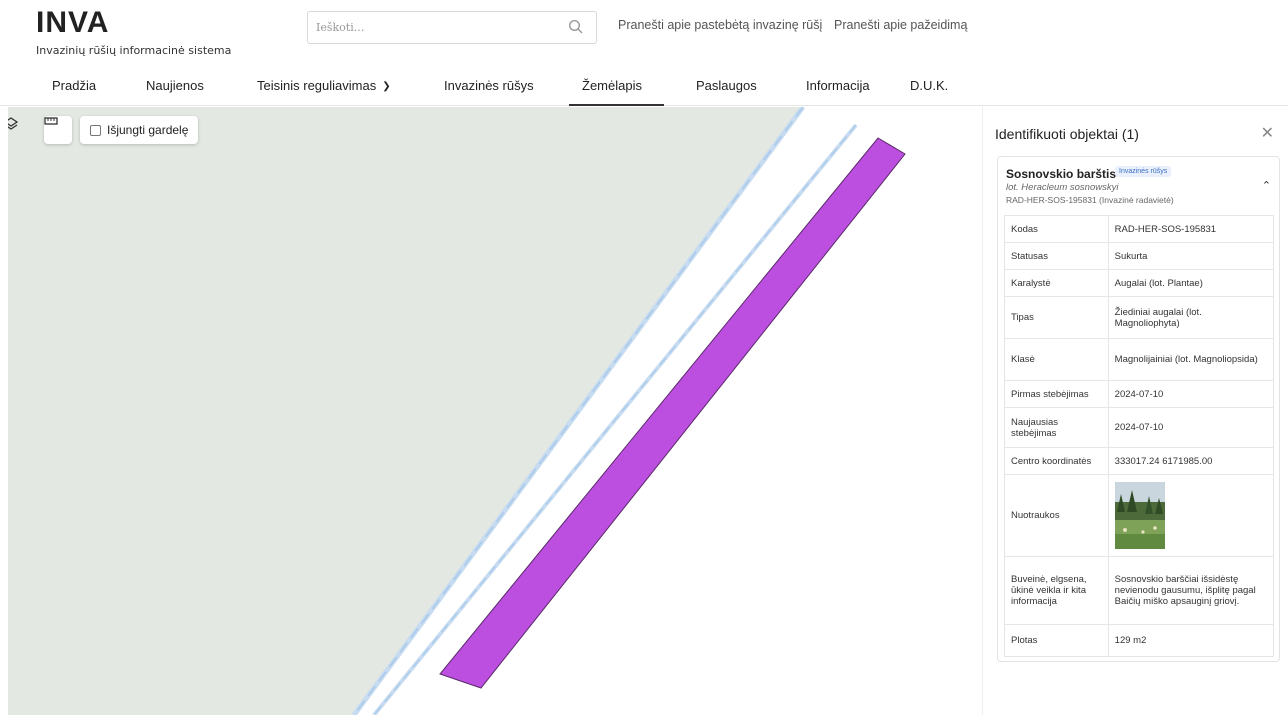 This screenshot has width=1288, height=715. I want to click on nav-item-news: Naujienos, so click(175, 91).